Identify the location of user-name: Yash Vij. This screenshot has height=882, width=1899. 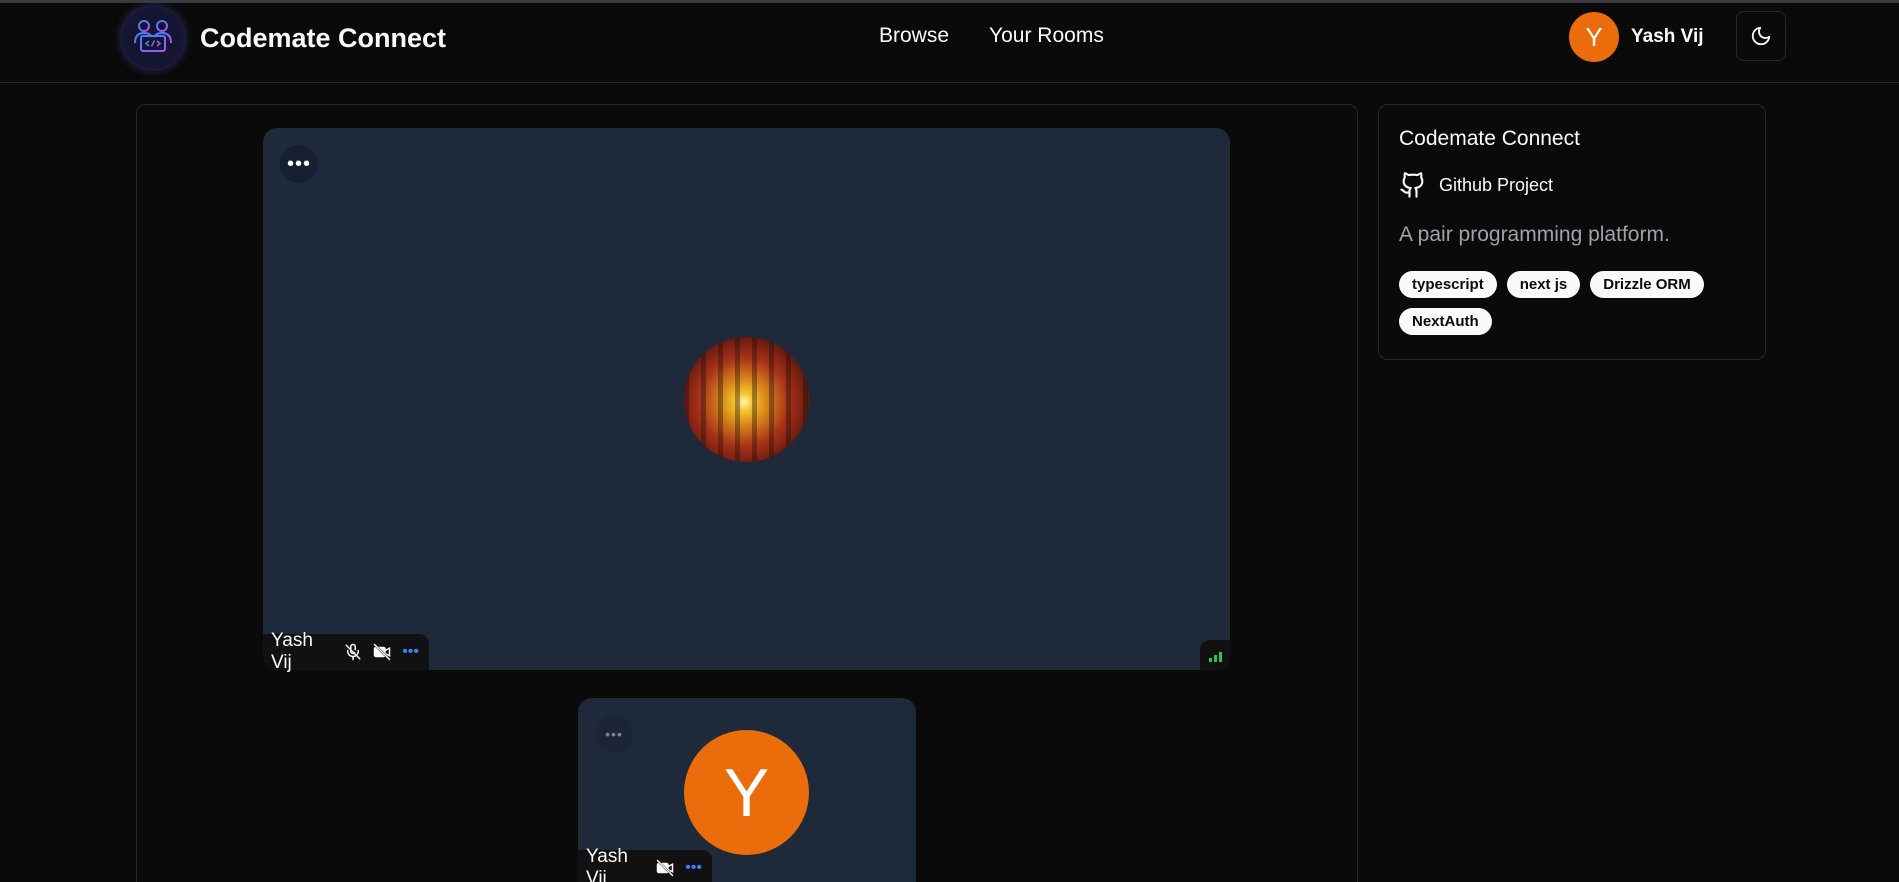
(1667, 36).